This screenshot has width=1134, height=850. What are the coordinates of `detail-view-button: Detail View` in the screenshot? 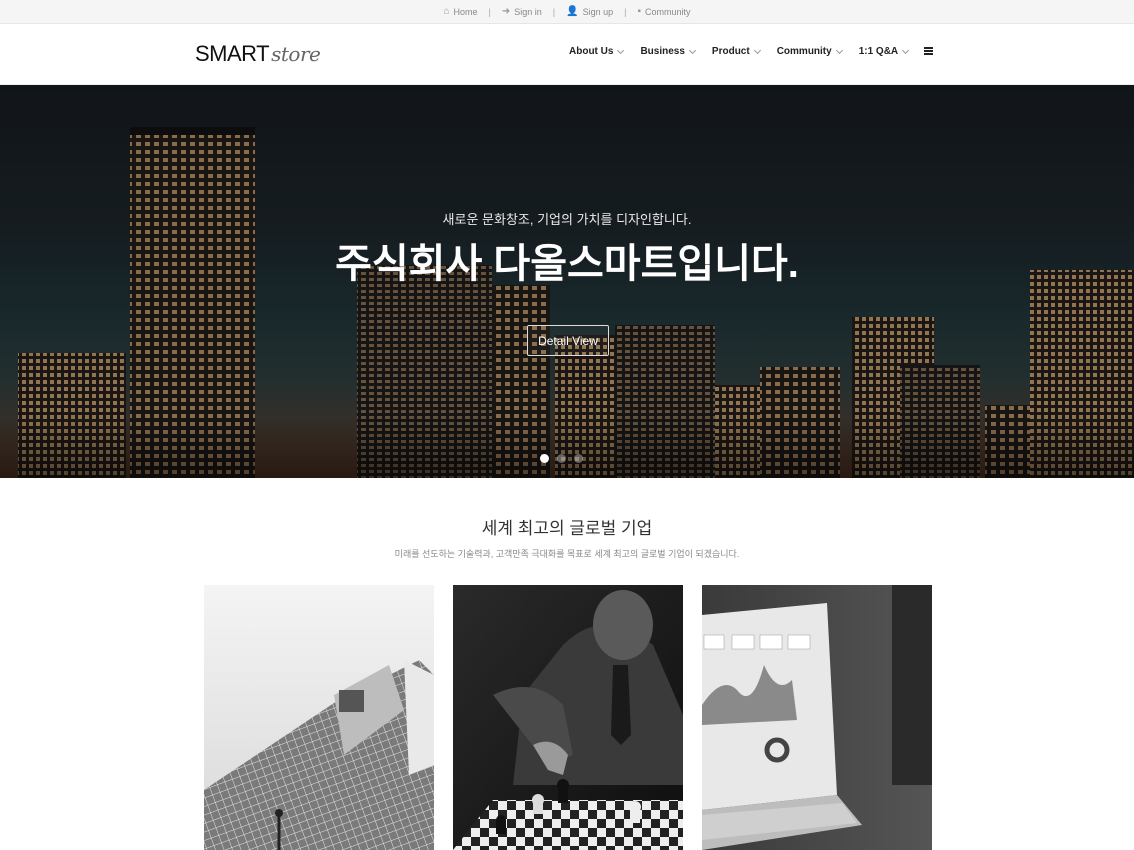 It's located at (568, 340).